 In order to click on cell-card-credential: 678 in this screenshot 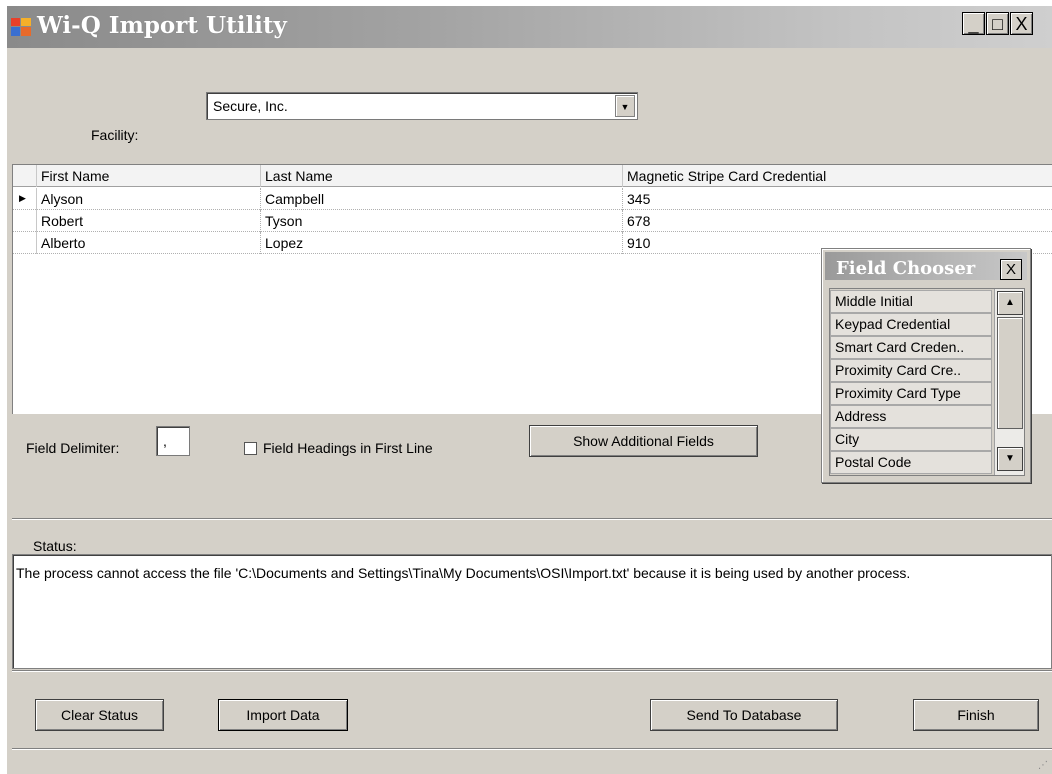, I will do `click(837, 221)`.